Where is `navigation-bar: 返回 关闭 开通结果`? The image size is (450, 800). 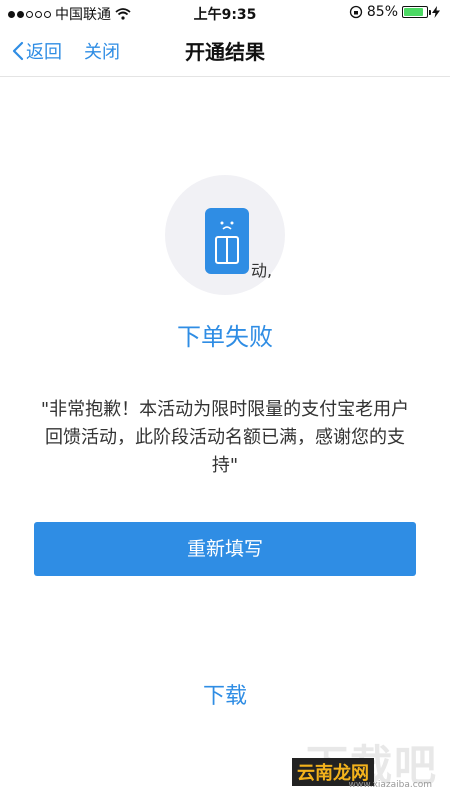 navigation-bar: 返回 关闭 开通结果 is located at coordinates (225, 50).